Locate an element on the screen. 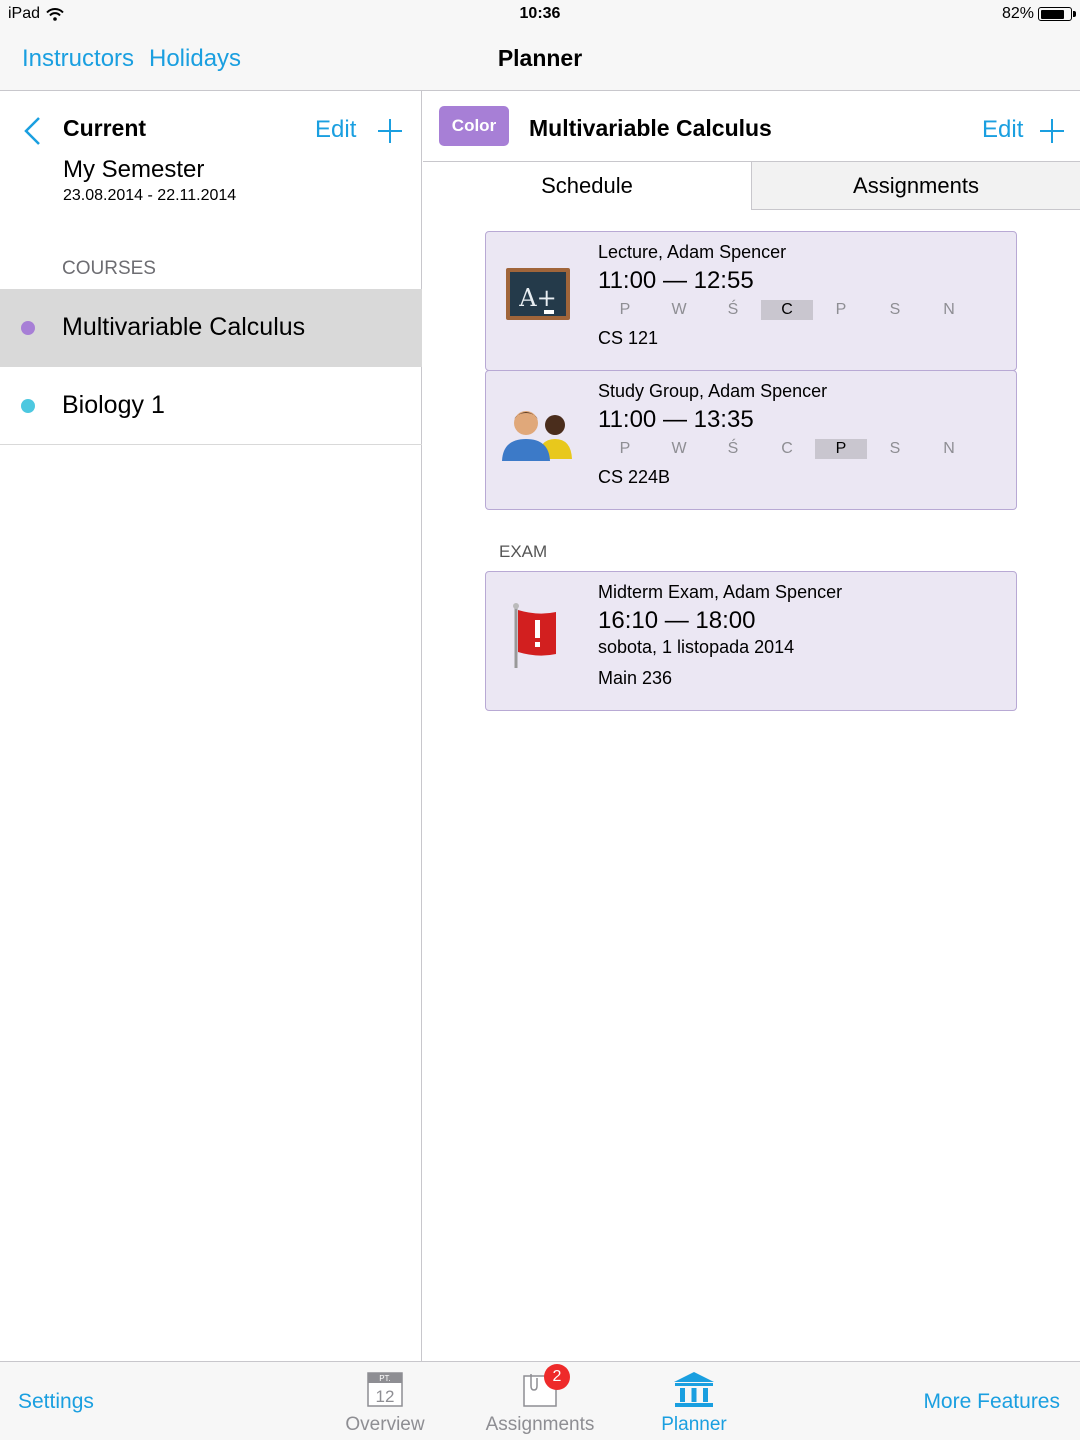 This screenshot has width=1080, height=1440. class-name: Study Group, Adam Spencer is located at coordinates (713, 391).